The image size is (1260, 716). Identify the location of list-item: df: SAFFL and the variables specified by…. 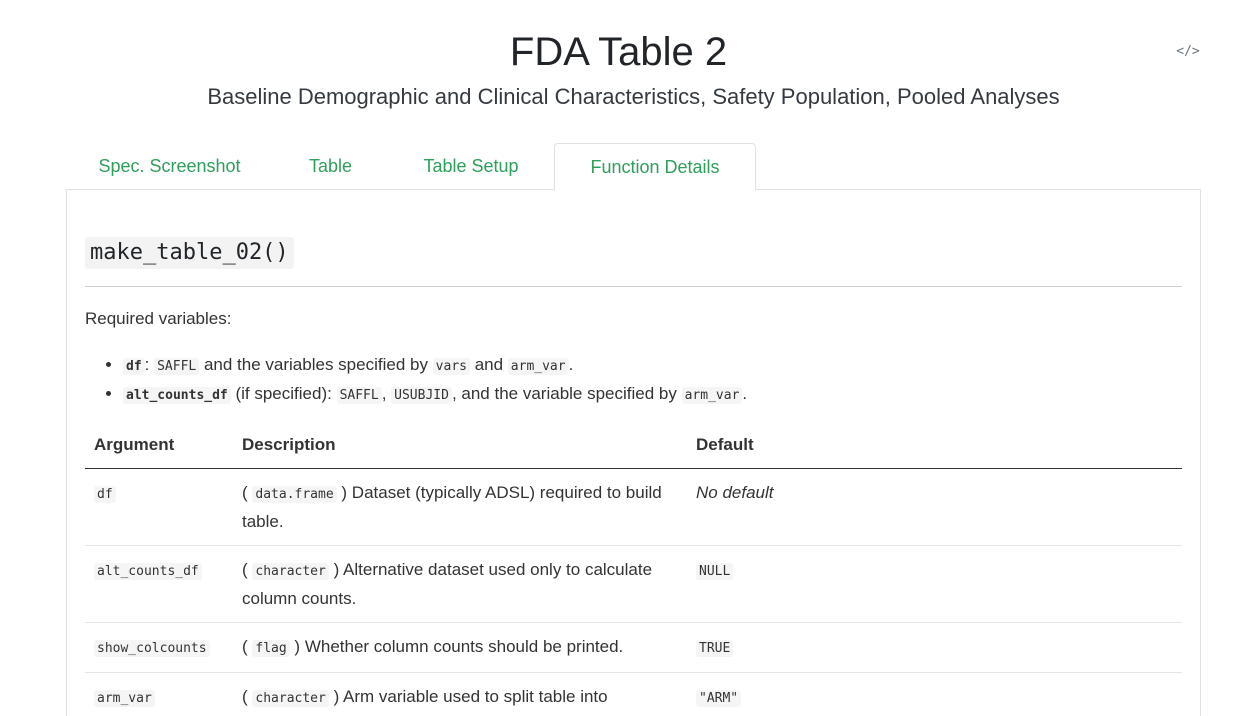
(668, 365).